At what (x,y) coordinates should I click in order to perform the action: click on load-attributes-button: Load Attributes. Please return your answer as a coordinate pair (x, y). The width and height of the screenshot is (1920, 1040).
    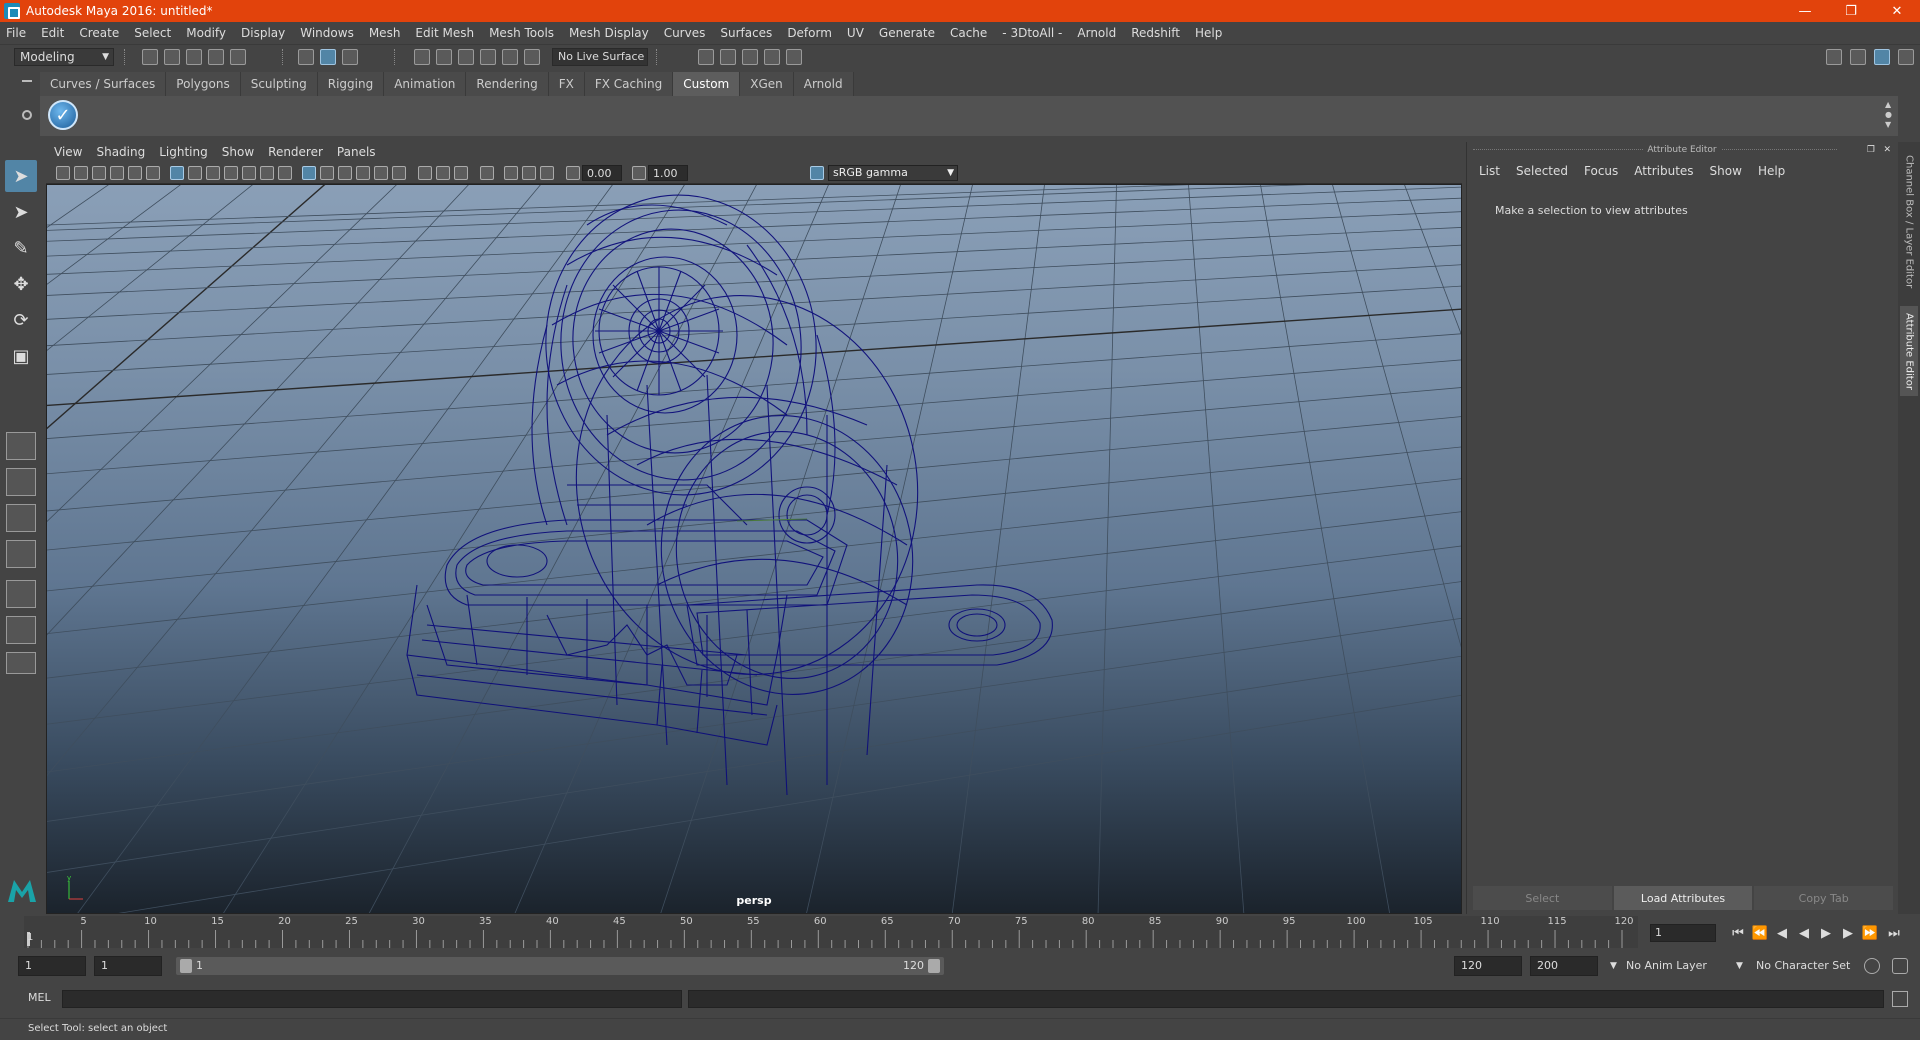
    Looking at the image, I should click on (1683, 898).